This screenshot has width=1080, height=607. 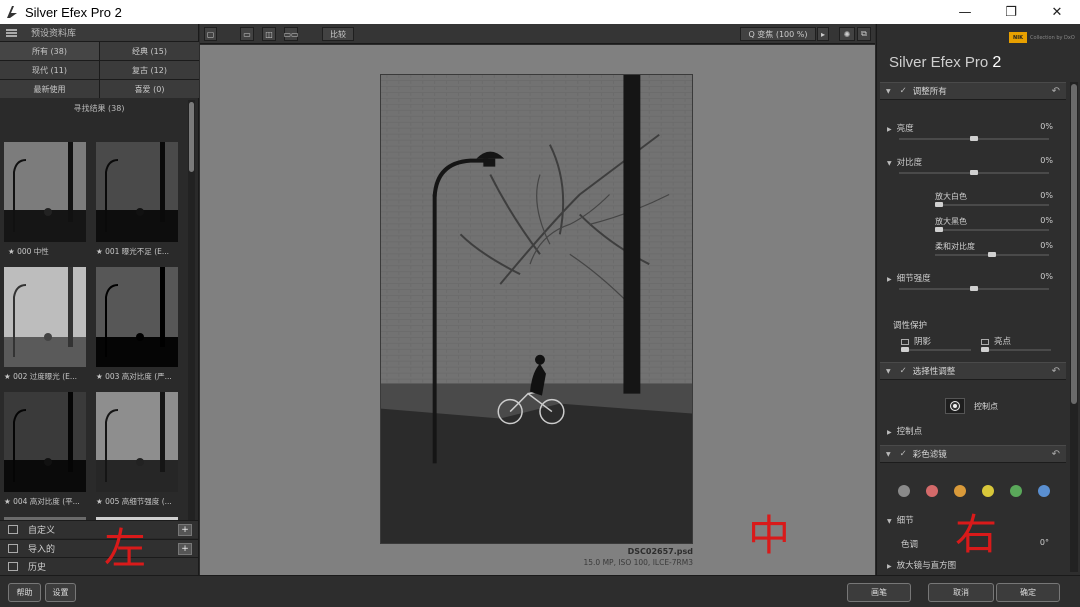 I want to click on amplify-whites-slider, so click(x=992, y=204).